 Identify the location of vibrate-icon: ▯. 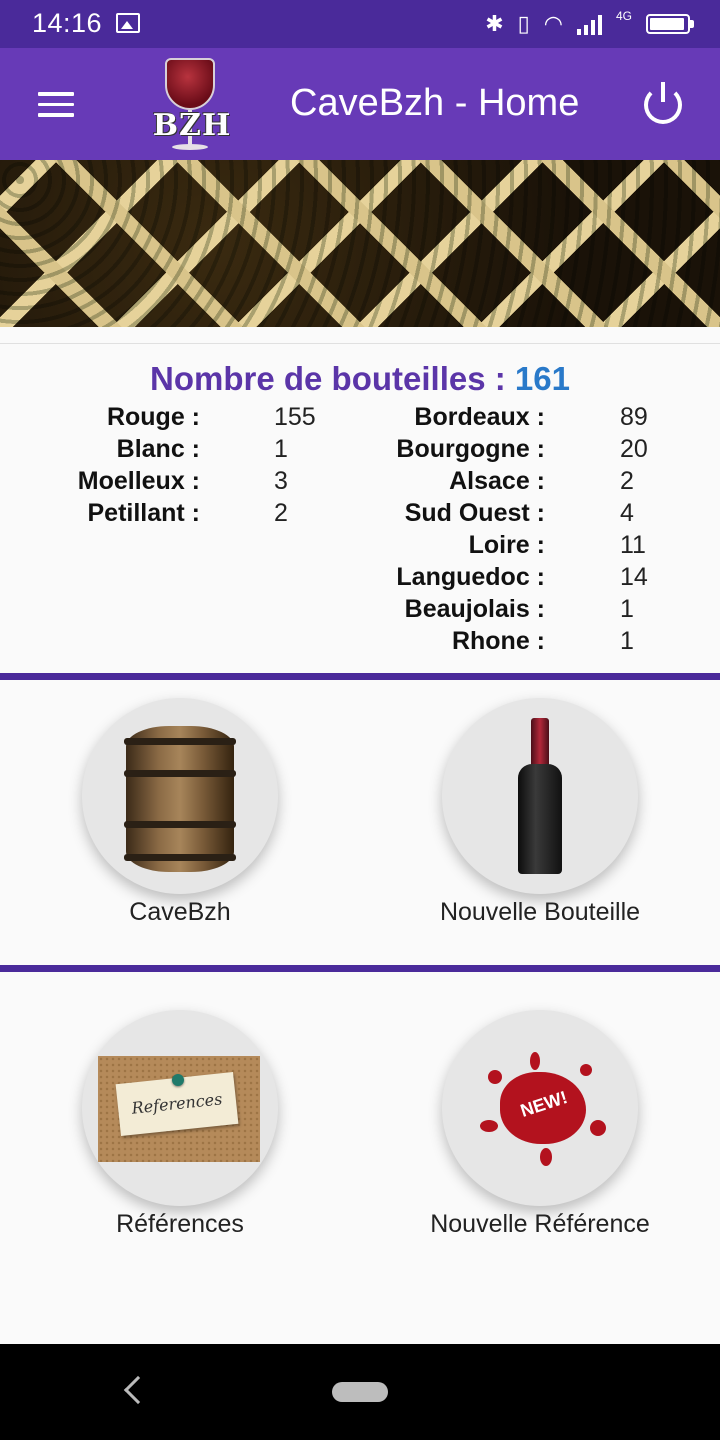
(523, 23).